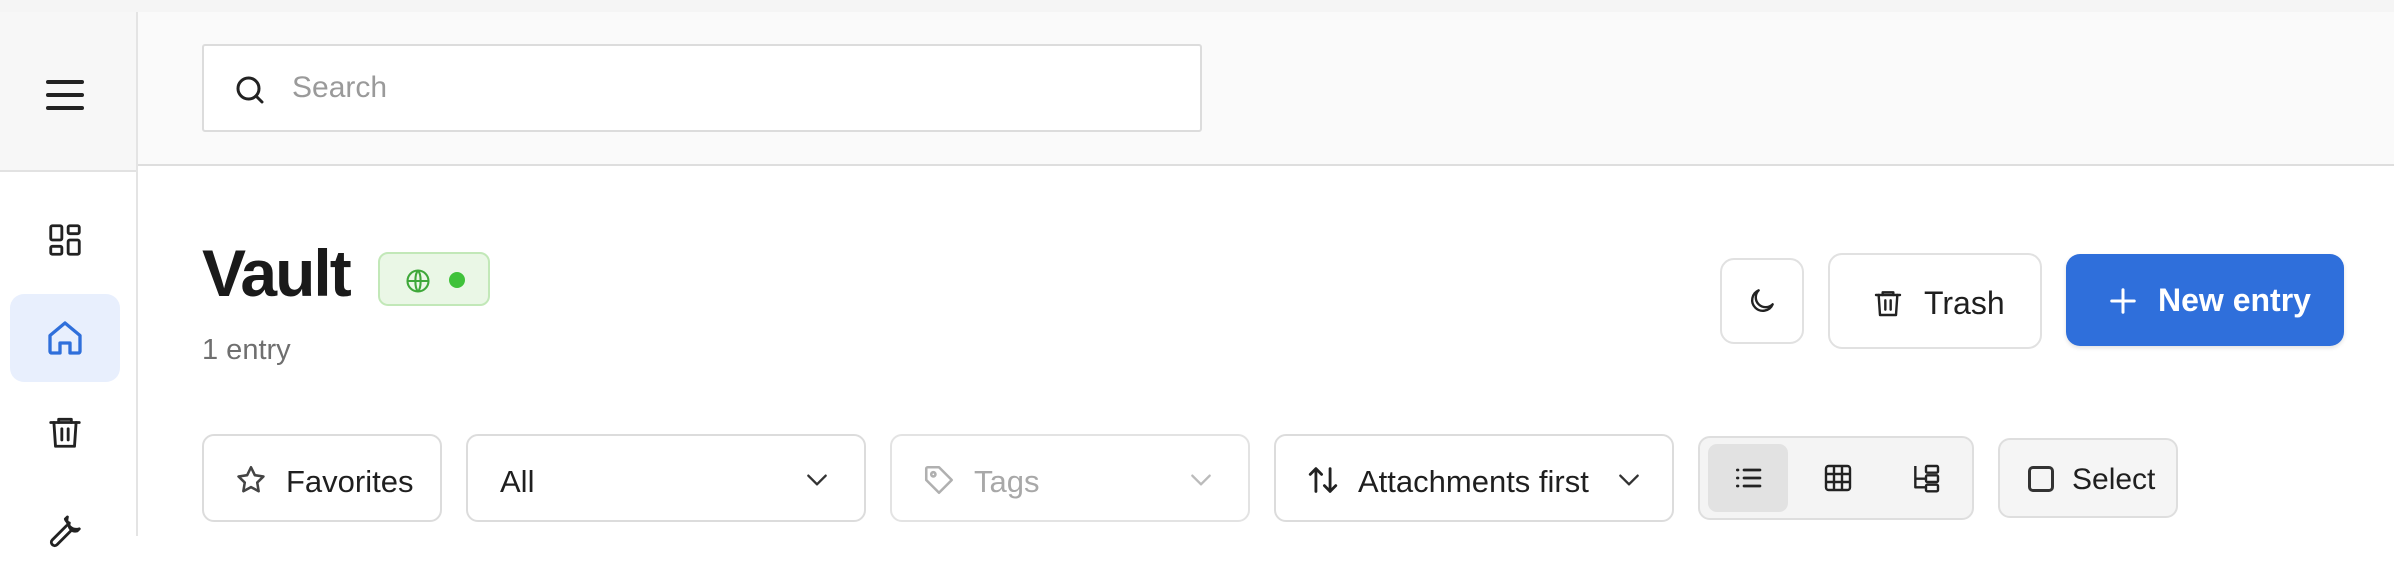 Image resolution: width=2394 pixels, height=576 pixels. I want to click on grid-view-button, so click(1838, 478).